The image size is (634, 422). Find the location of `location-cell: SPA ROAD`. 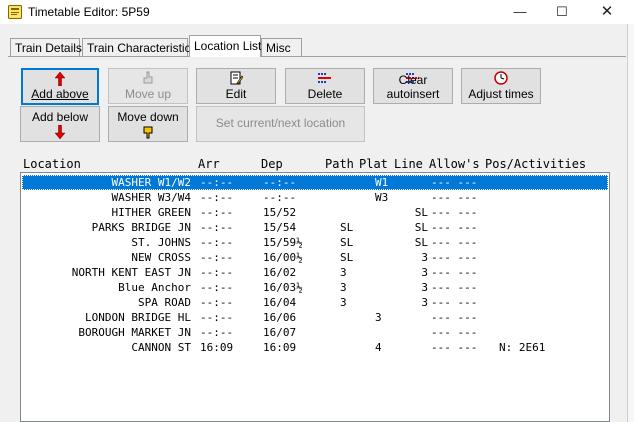

location-cell: SPA ROAD is located at coordinates (164, 302).